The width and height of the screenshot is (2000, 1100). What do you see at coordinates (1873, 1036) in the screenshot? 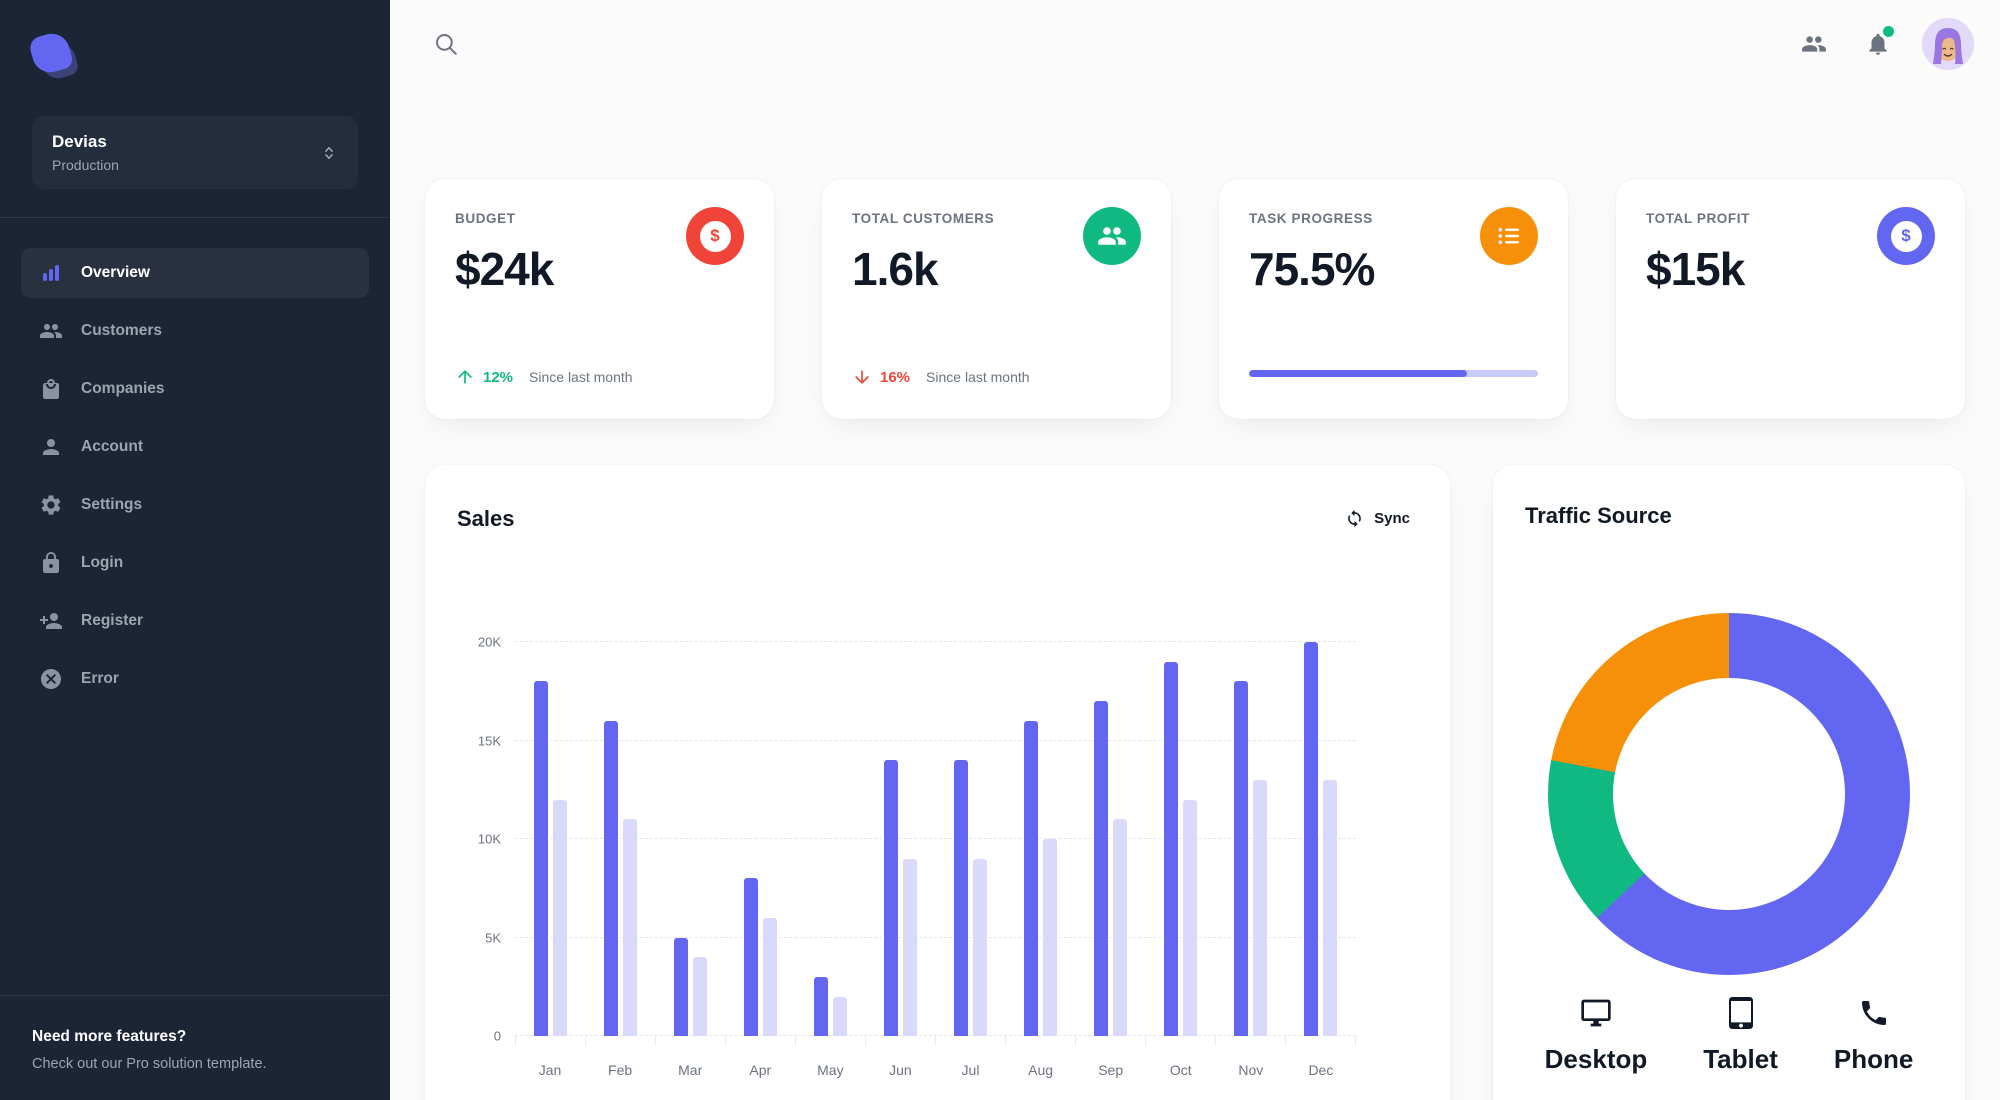
I see `legend-item-phone: Phone` at bounding box center [1873, 1036].